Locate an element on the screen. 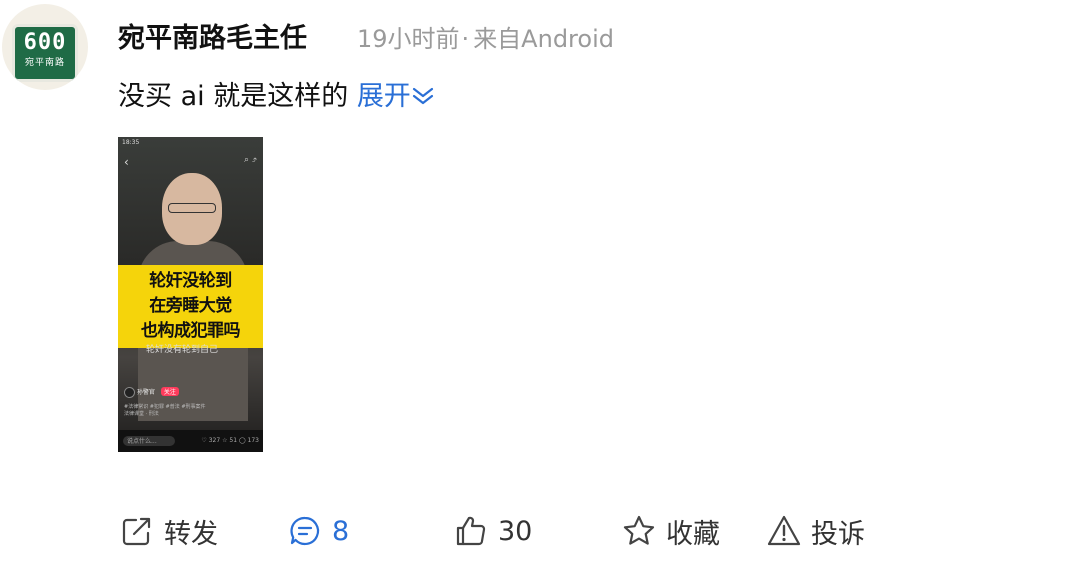 Image resolution: width=1086 pixels, height=572 pixels. video-caption-box: 轮奸没轮到 在旁睡大觉 也构成犯罪吗 is located at coordinates (190, 306).